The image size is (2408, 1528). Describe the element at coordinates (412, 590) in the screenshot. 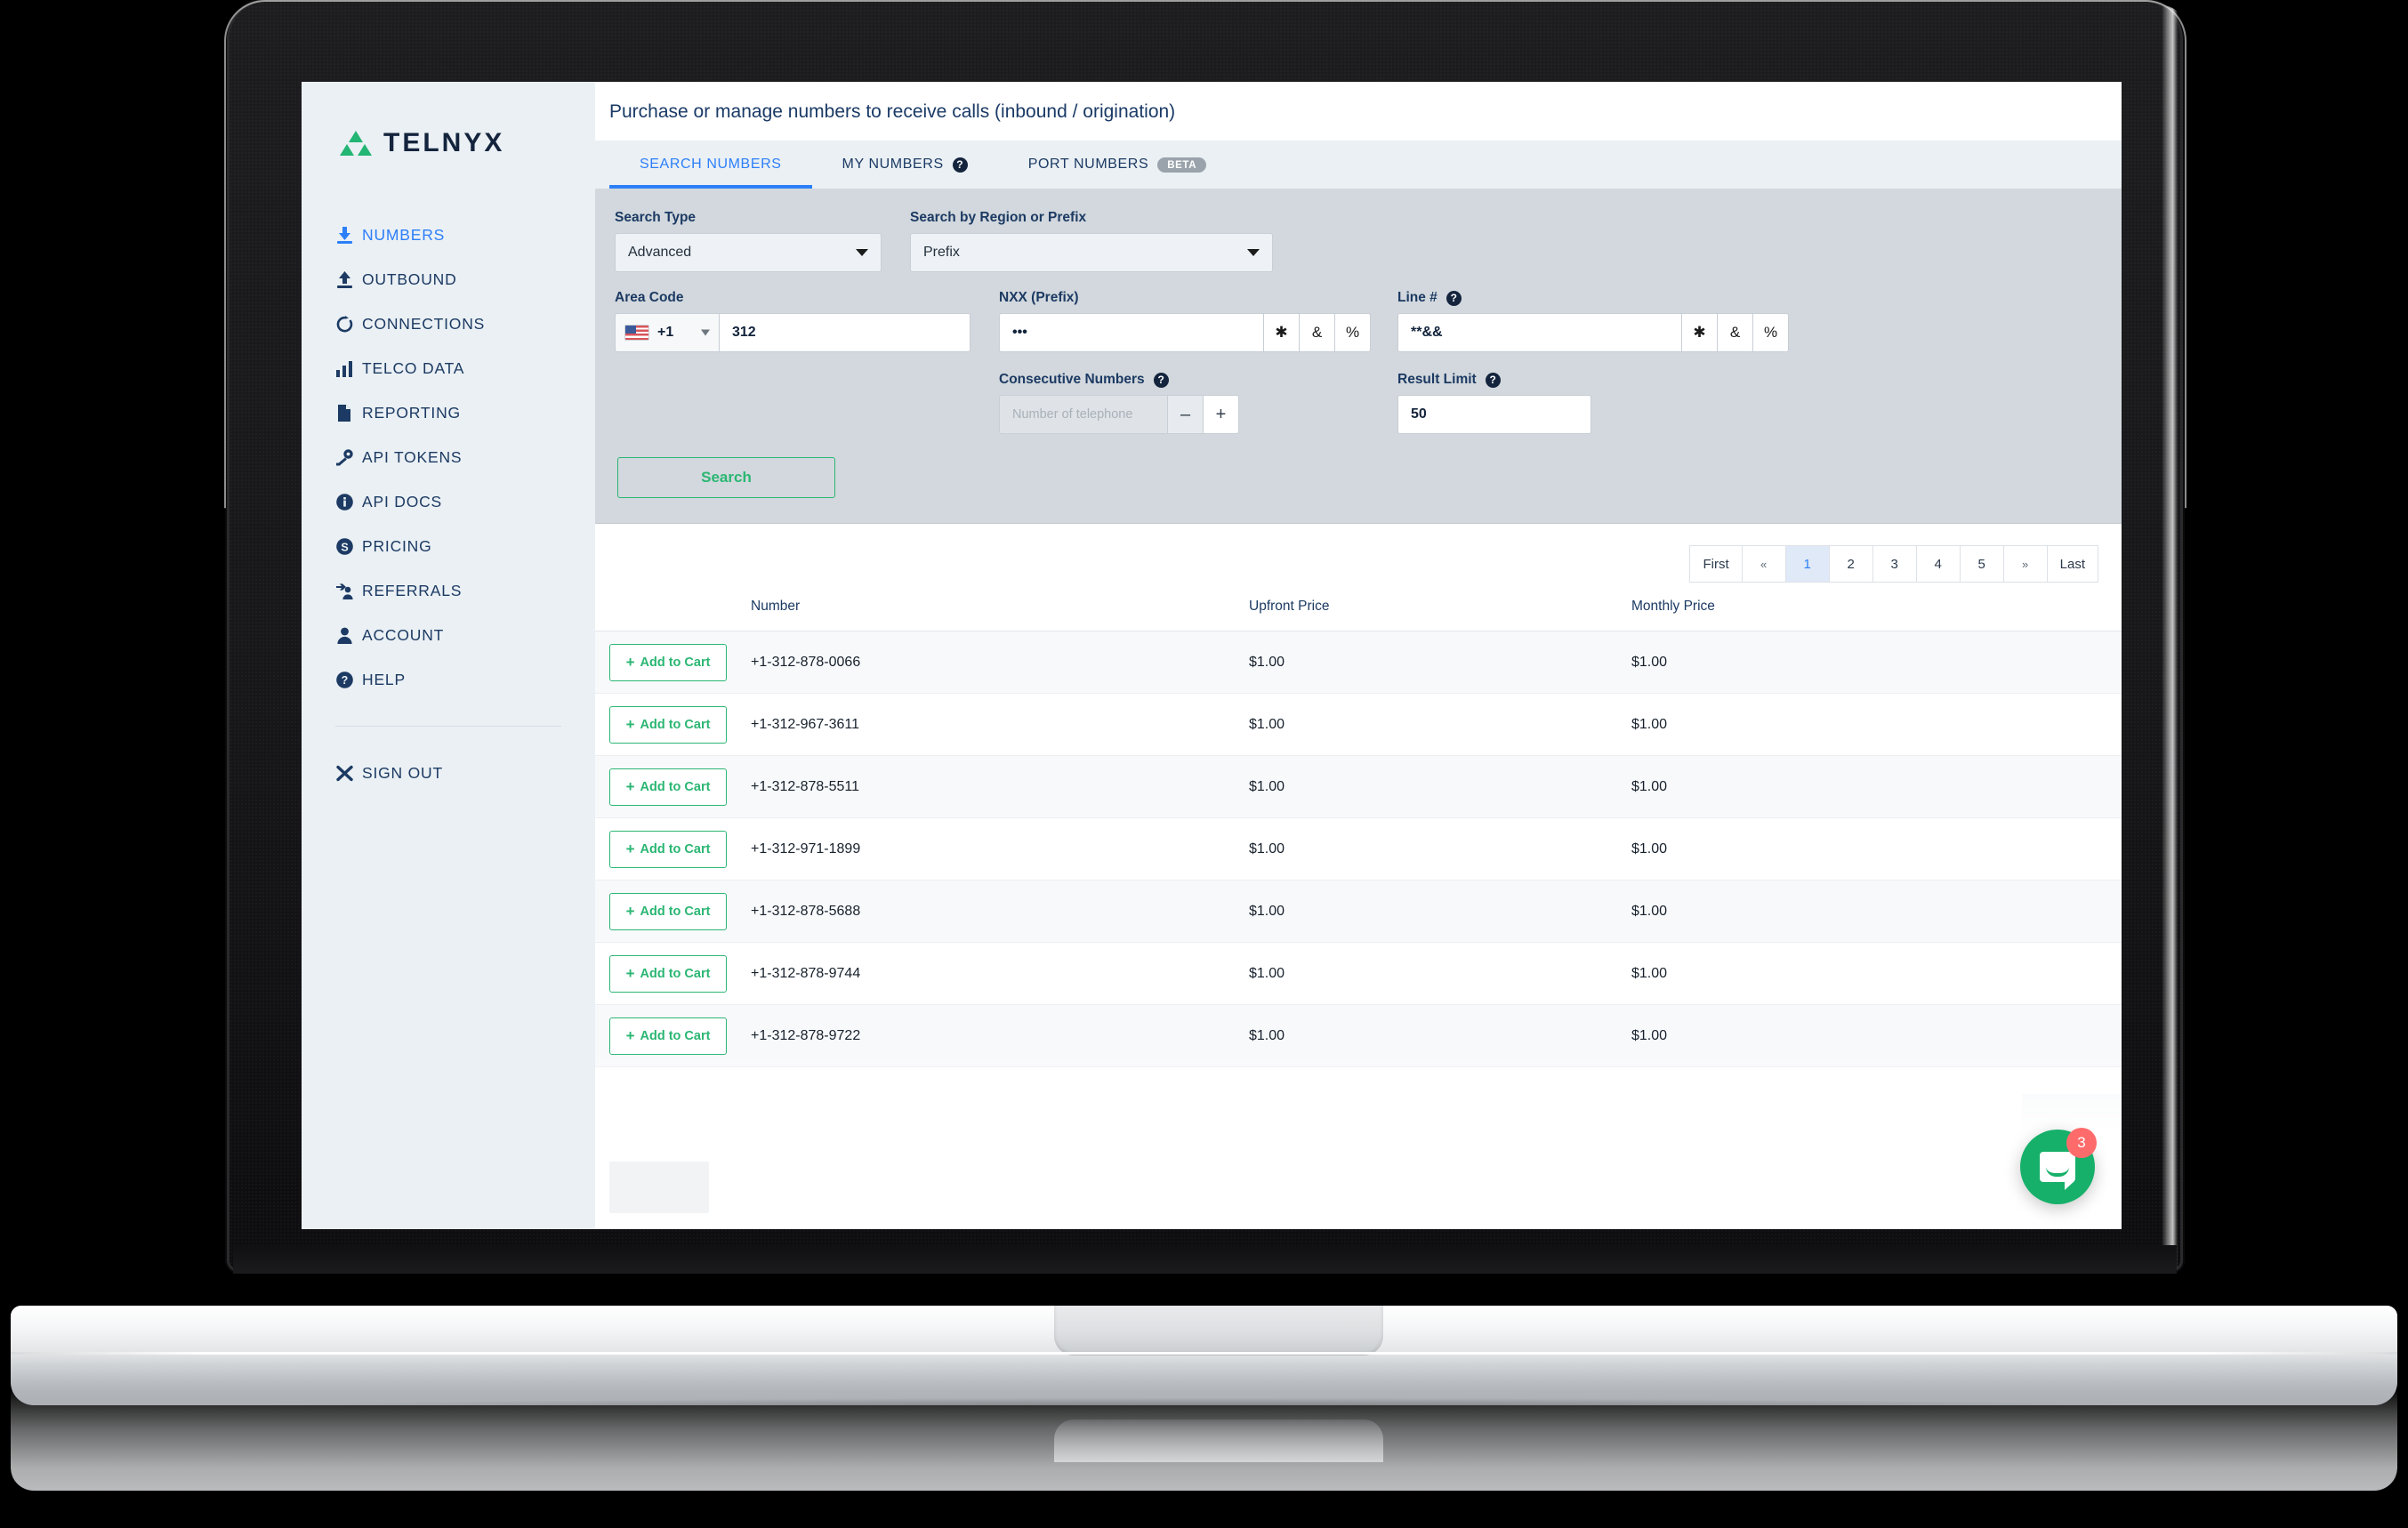

I see `sidebar-item-label: REFERRALS` at that location.